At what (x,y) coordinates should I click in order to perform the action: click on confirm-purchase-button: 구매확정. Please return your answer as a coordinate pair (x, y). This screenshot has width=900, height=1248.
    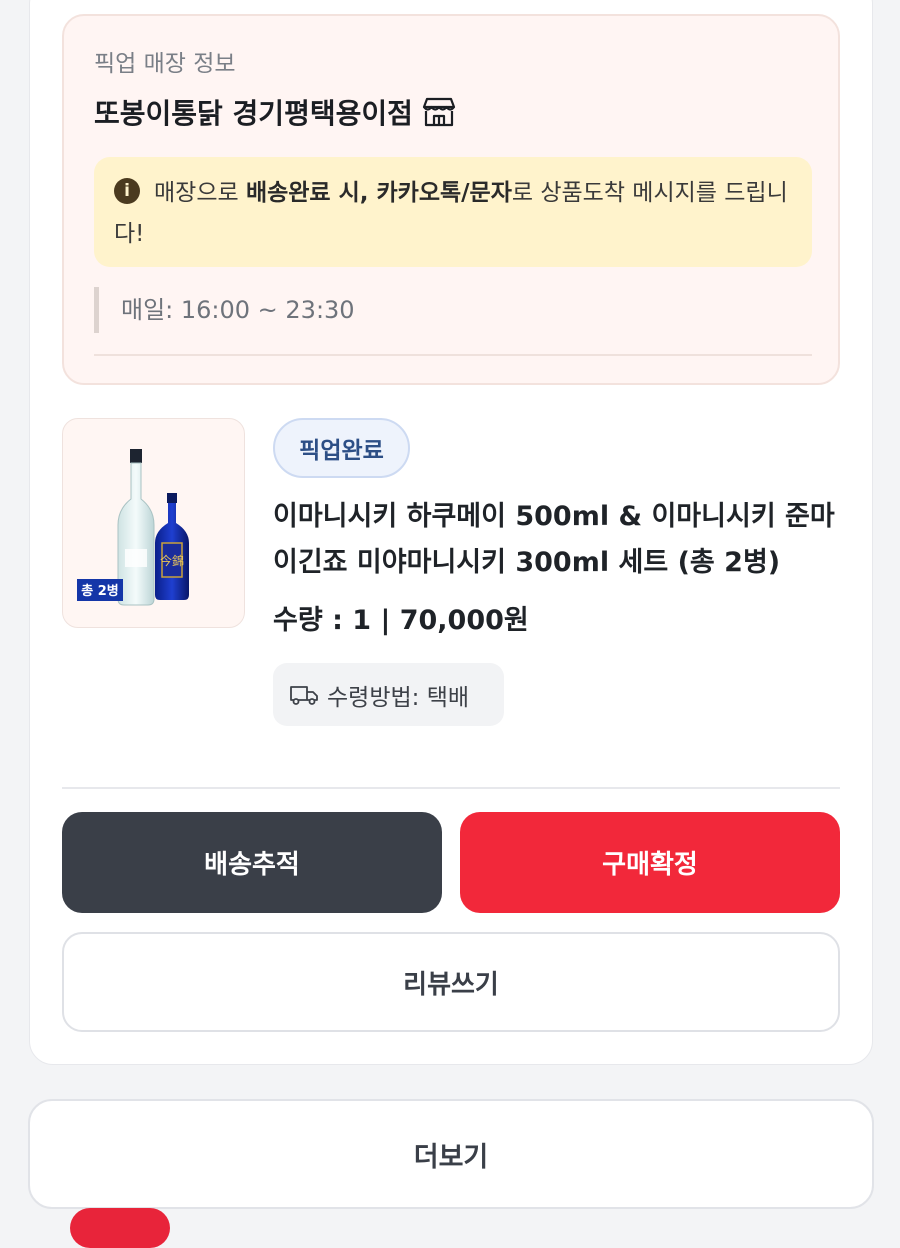
    Looking at the image, I should click on (650, 862).